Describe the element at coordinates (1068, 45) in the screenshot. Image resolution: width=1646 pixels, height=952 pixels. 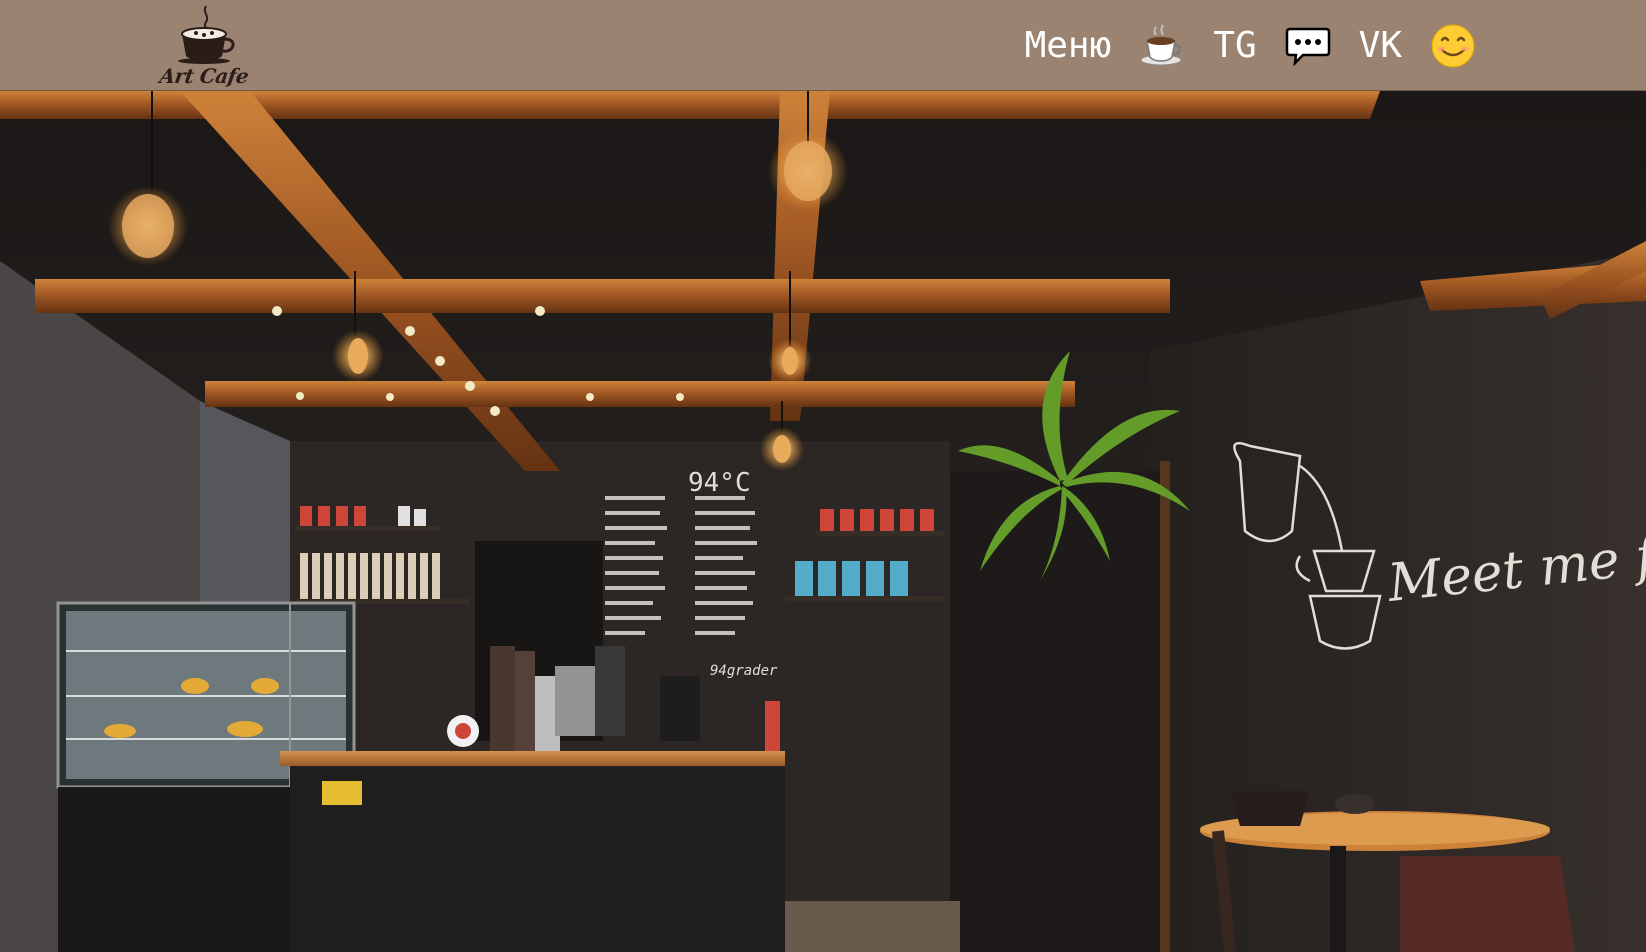
I see `nav-menu-label: Меню` at that location.